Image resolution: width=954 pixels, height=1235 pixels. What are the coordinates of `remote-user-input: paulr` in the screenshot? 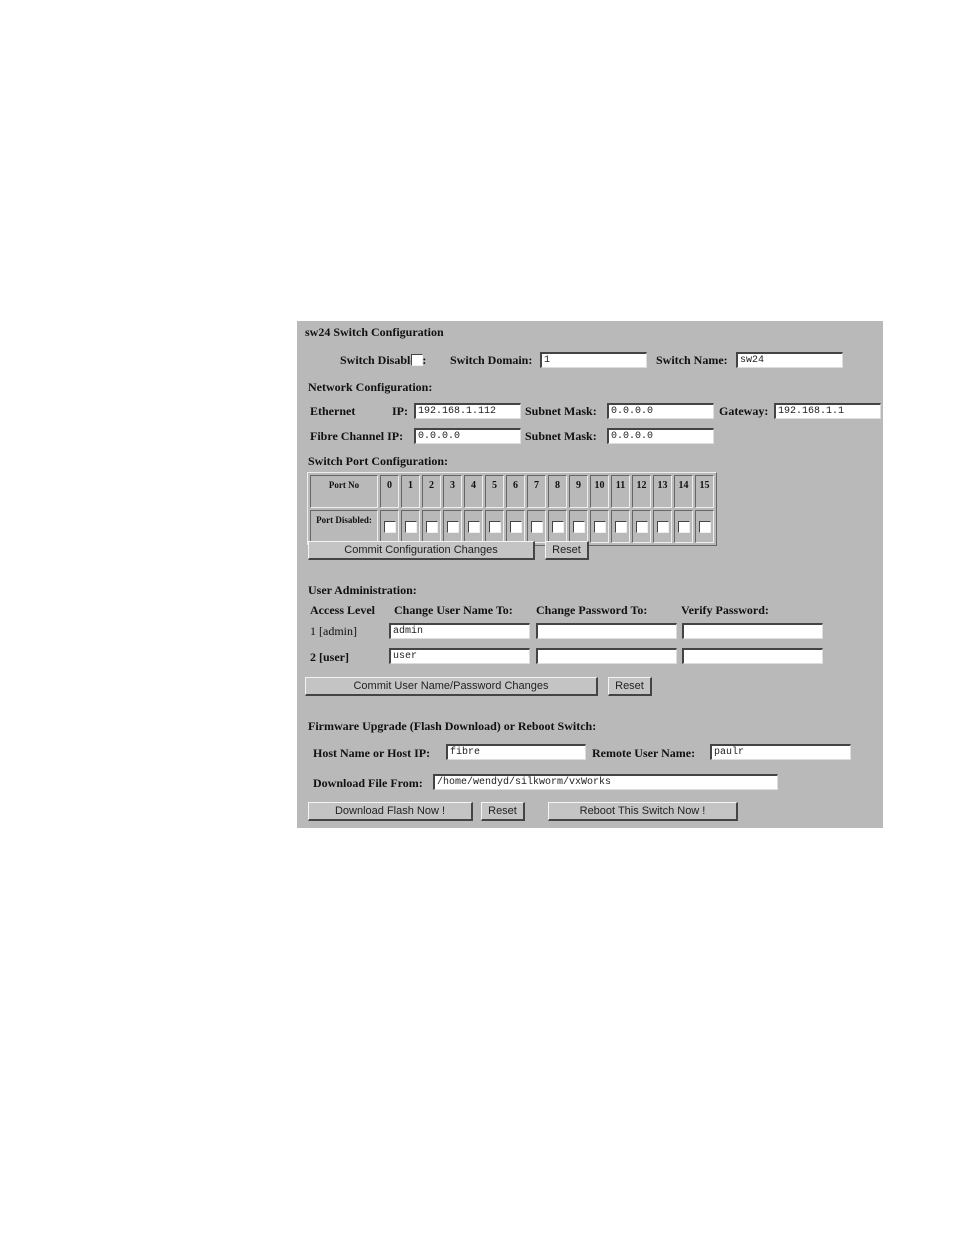 It's located at (780, 752).